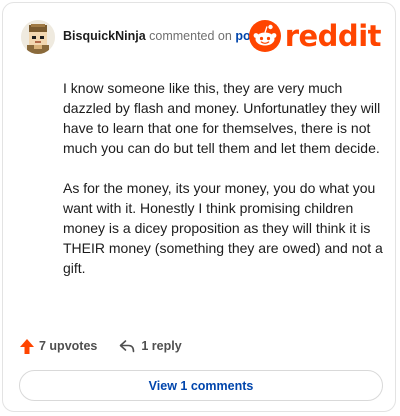 The width and height of the screenshot is (400, 416). What do you see at coordinates (190, 36) in the screenshot?
I see `byline-action: commented on` at bounding box center [190, 36].